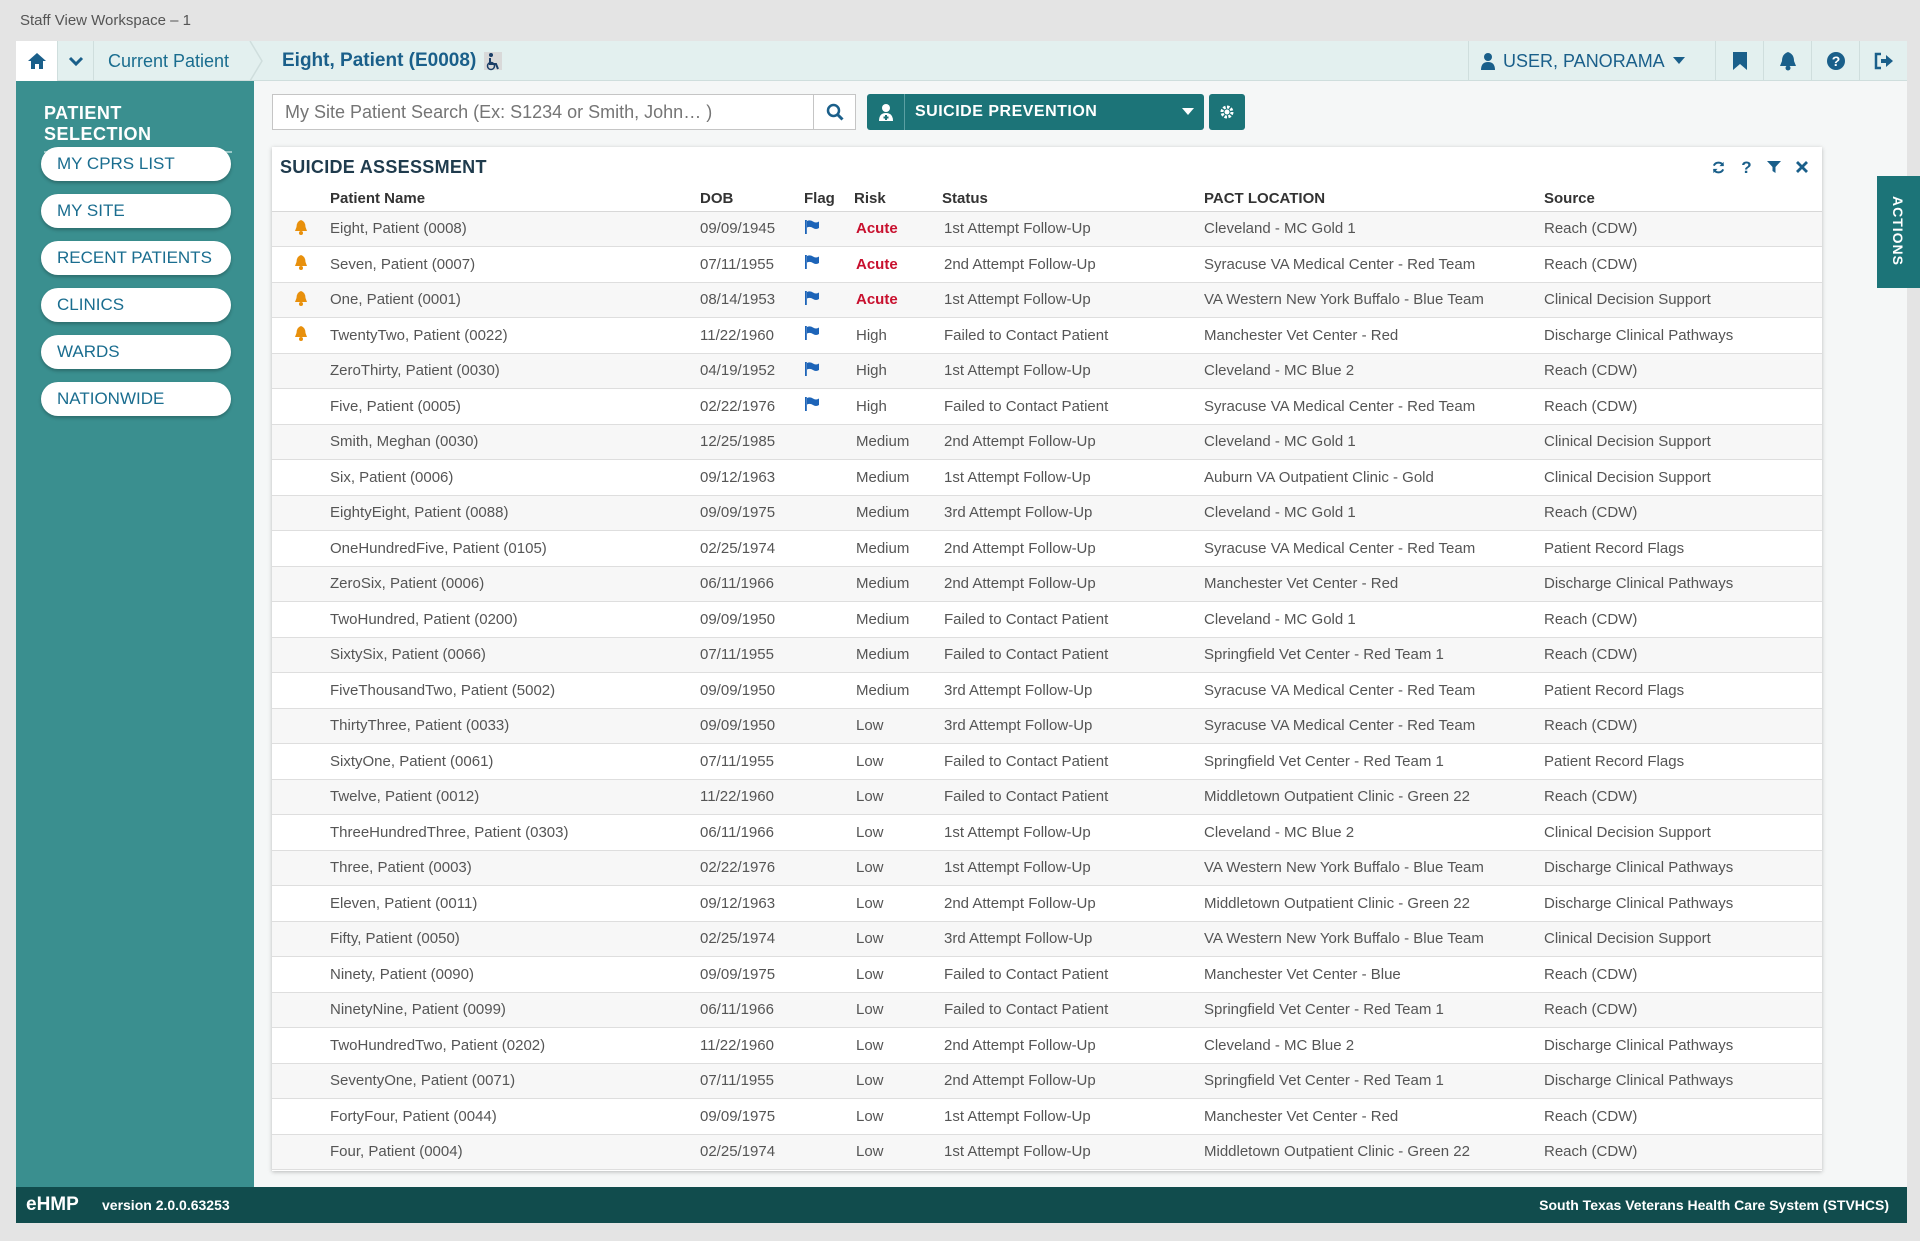 Image resolution: width=1920 pixels, height=1241 pixels. What do you see at coordinates (1787, 61) in the screenshot?
I see `notifications-button` at bounding box center [1787, 61].